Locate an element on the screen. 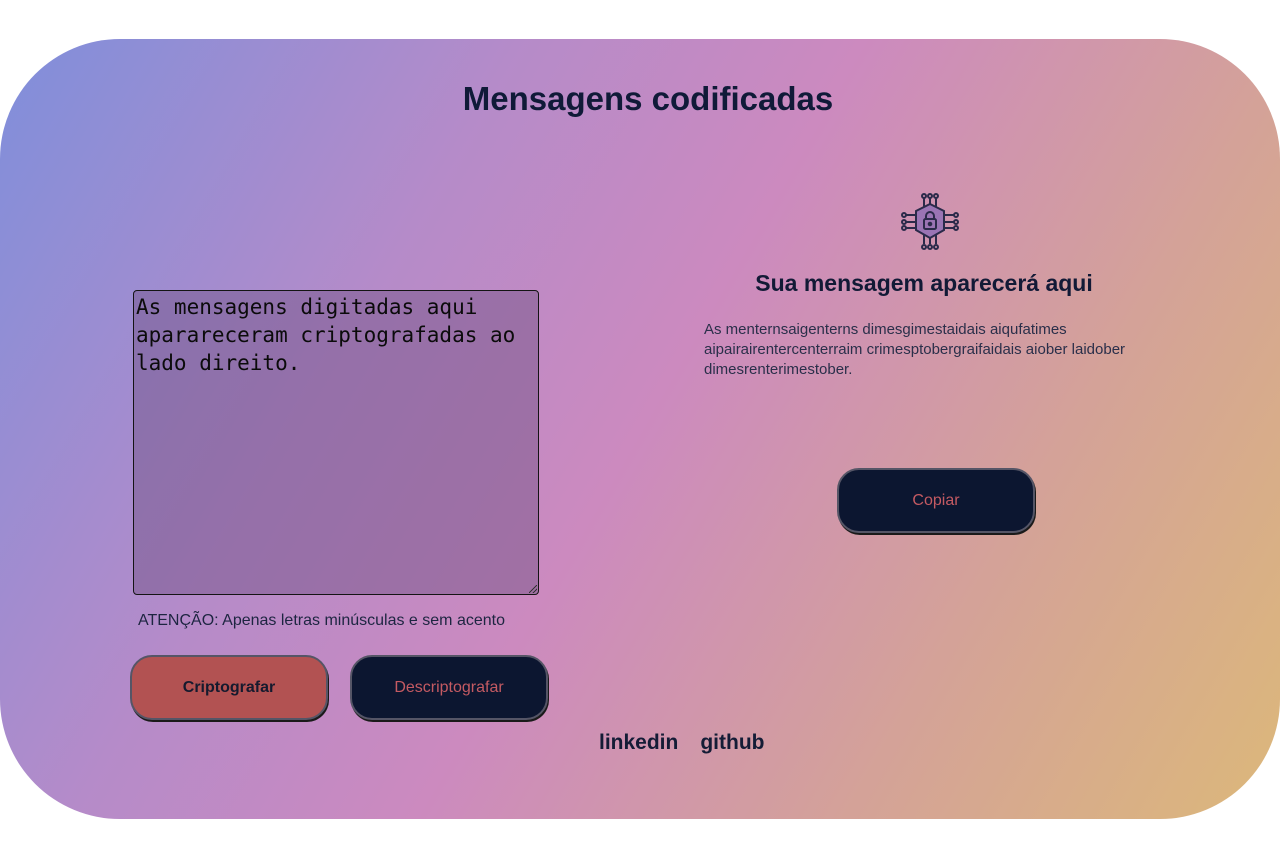  page-title: Mensagens codificadas is located at coordinates (648, 98).